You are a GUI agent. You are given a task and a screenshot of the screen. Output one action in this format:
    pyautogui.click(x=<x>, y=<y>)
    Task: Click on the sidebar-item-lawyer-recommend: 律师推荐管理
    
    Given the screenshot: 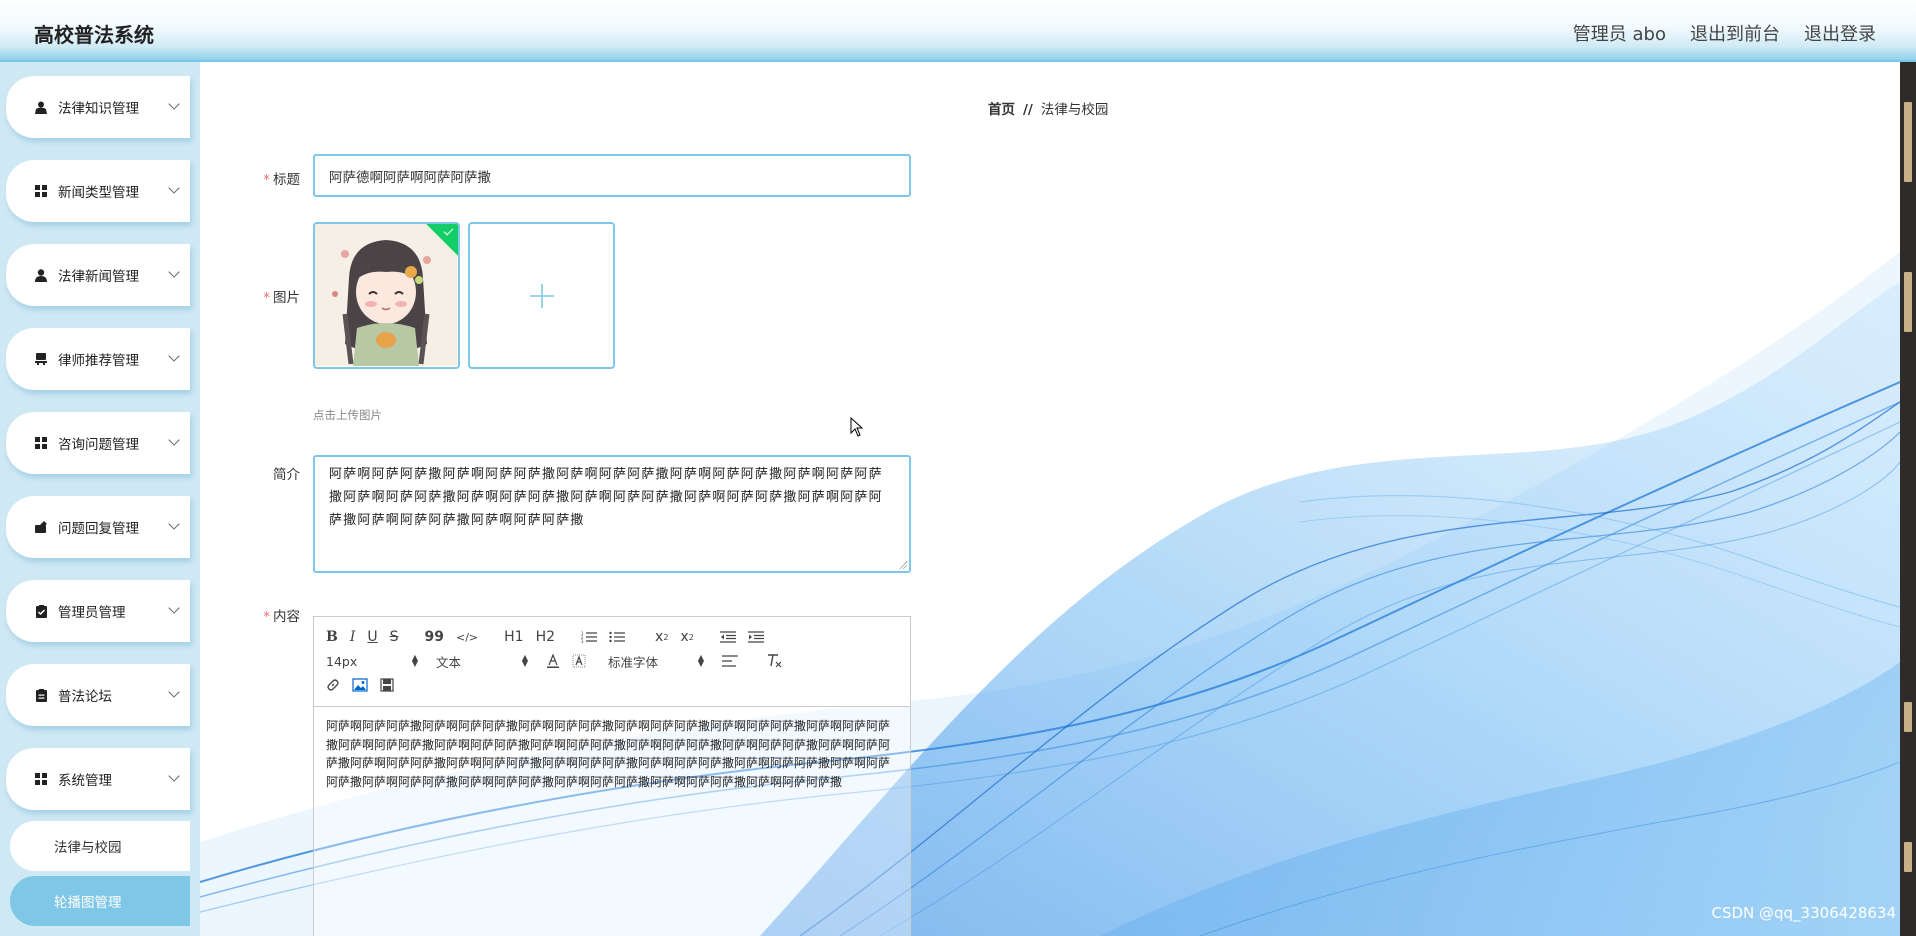 What is the action you would take?
    pyautogui.click(x=98, y=359)
    